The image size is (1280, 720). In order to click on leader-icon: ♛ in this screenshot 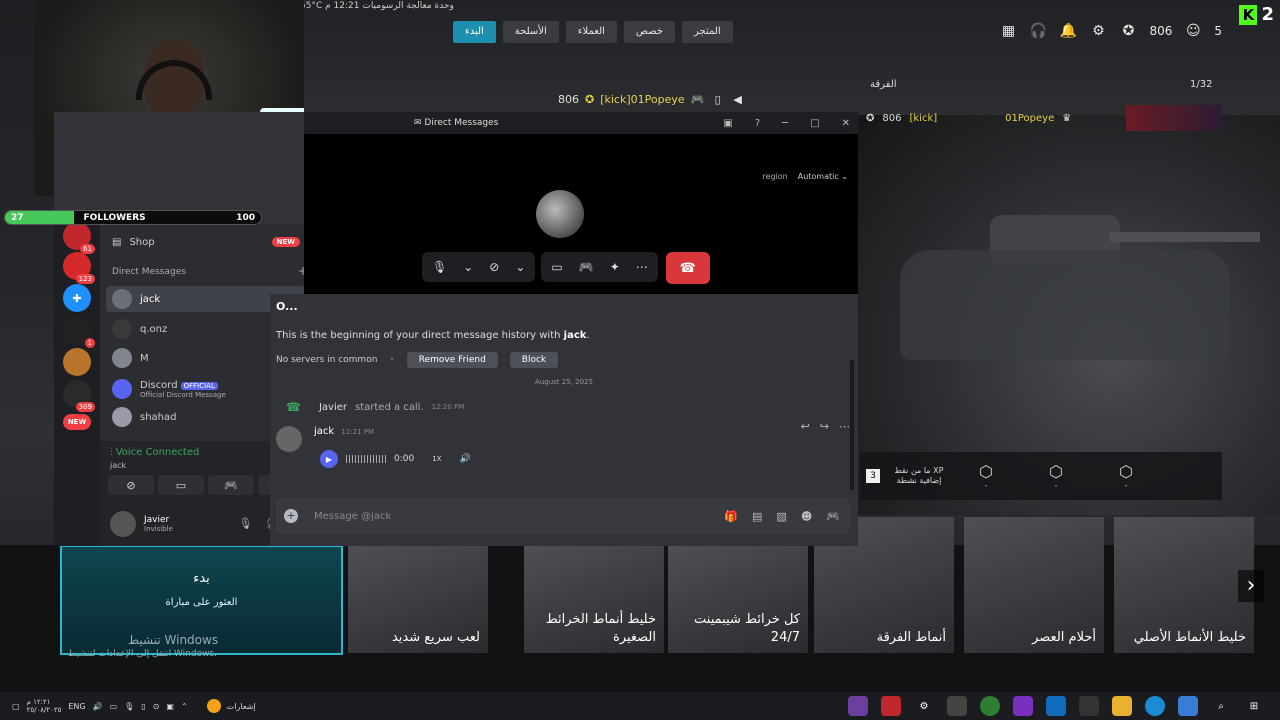, I will do `click(1067, 118)`.